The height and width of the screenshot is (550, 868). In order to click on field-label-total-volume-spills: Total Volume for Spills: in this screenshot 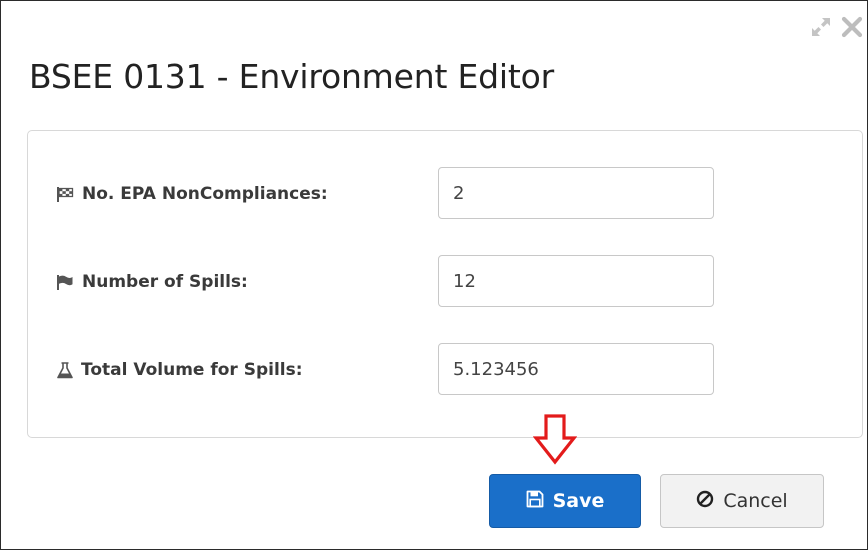, I will do `click(180, 370)`.